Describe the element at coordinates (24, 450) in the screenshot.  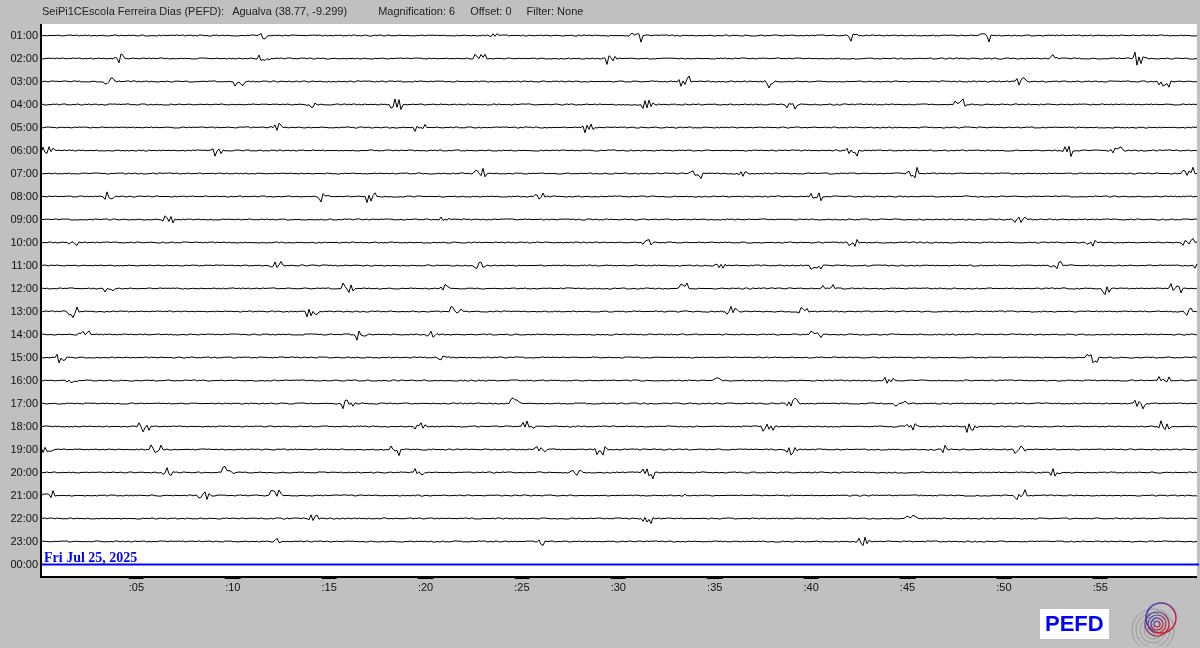
I see `hour-label: 19:00` at that location.